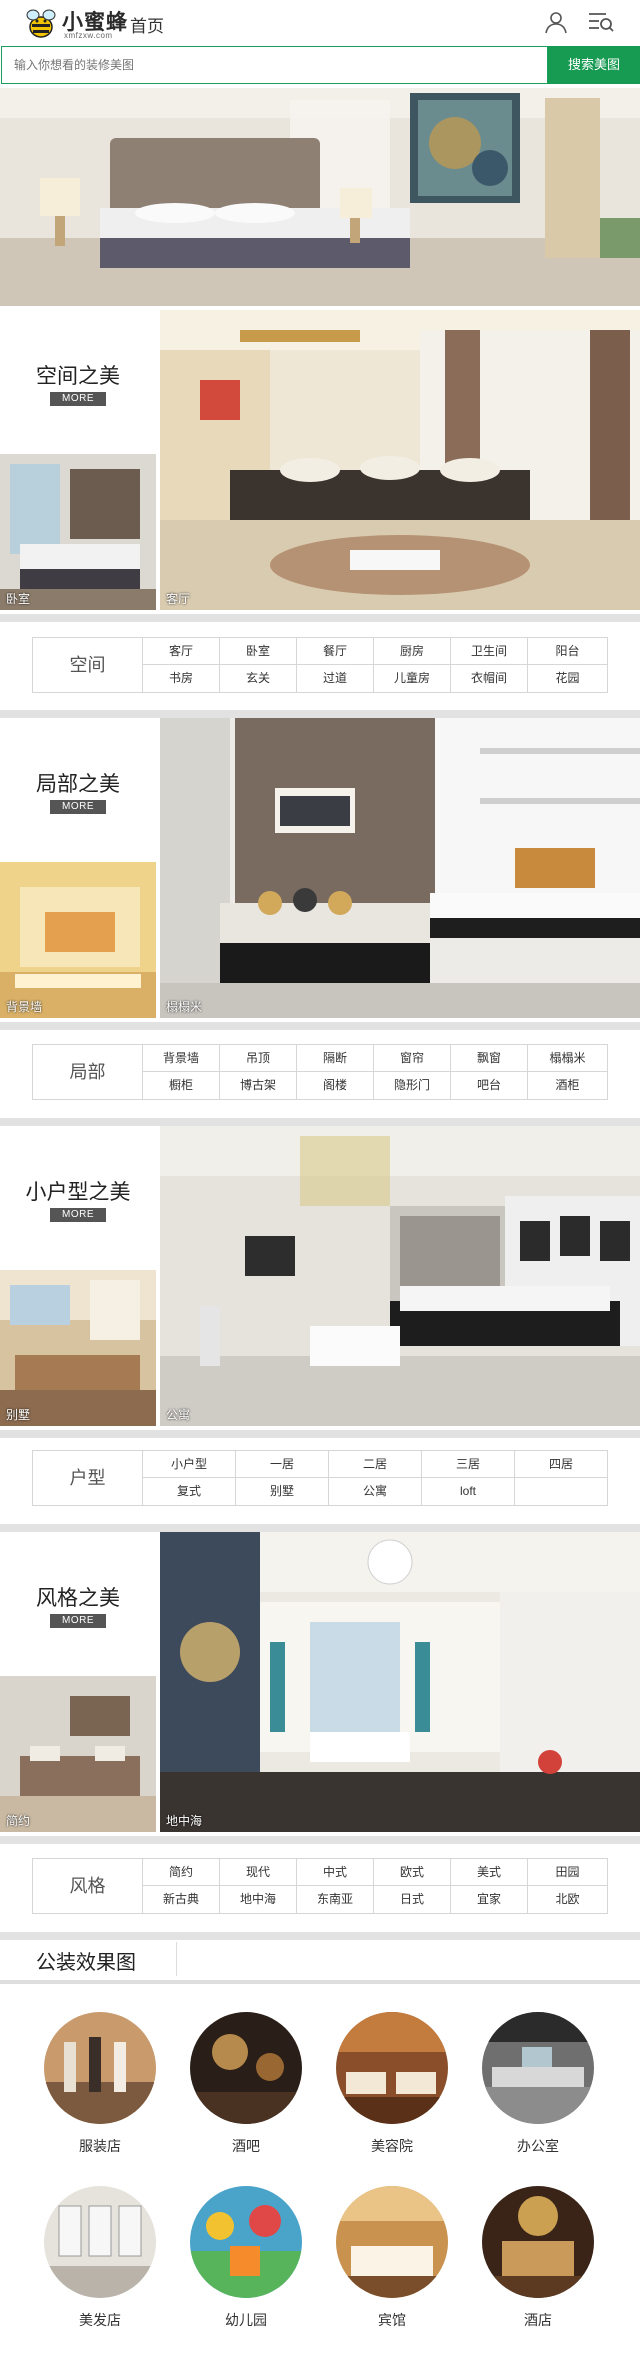 The height and width of the screenshot is (2374, 640). What do you see at coordinates (335, 678) in the screenshot?
I see `category-link: 过道` at bounding box center [335, 678].